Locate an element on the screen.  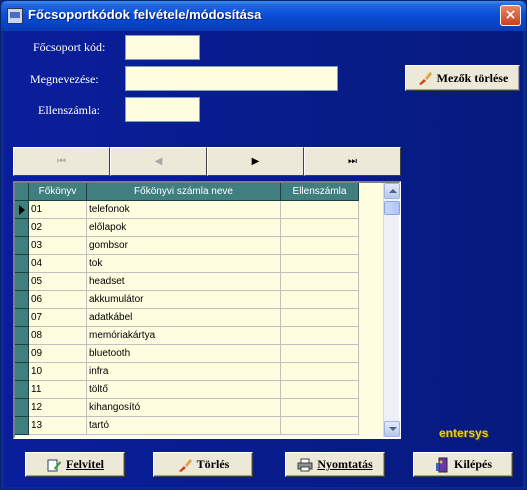
table-row: 07 adatkábel is located at coordinates (187, 318).